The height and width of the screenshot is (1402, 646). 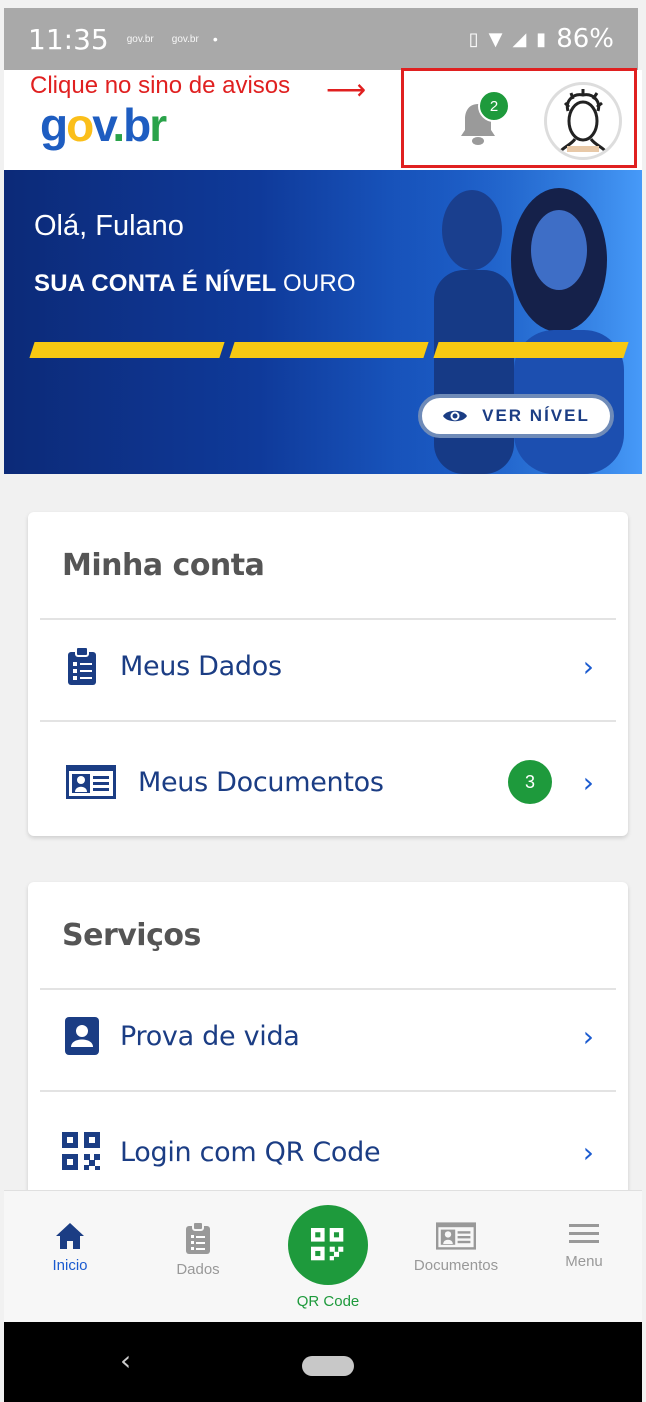 I want to click on back-icon: ‹, so click(x=125, y=1360).